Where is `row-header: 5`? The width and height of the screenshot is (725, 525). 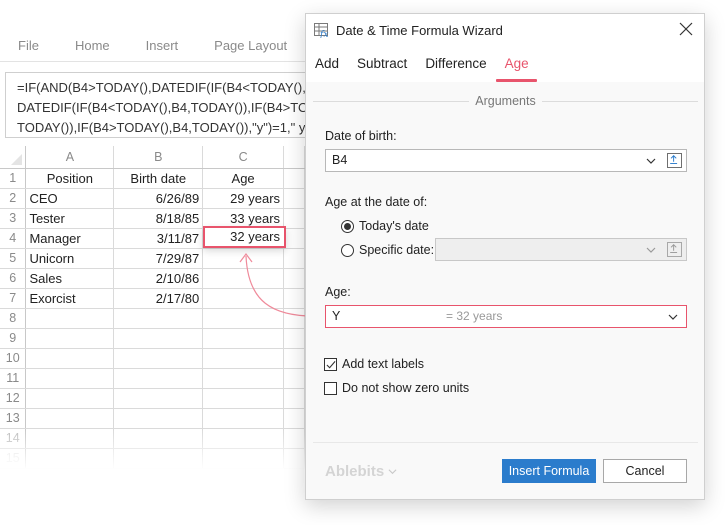
row-header: 5 is located at coordinates (13, 258).